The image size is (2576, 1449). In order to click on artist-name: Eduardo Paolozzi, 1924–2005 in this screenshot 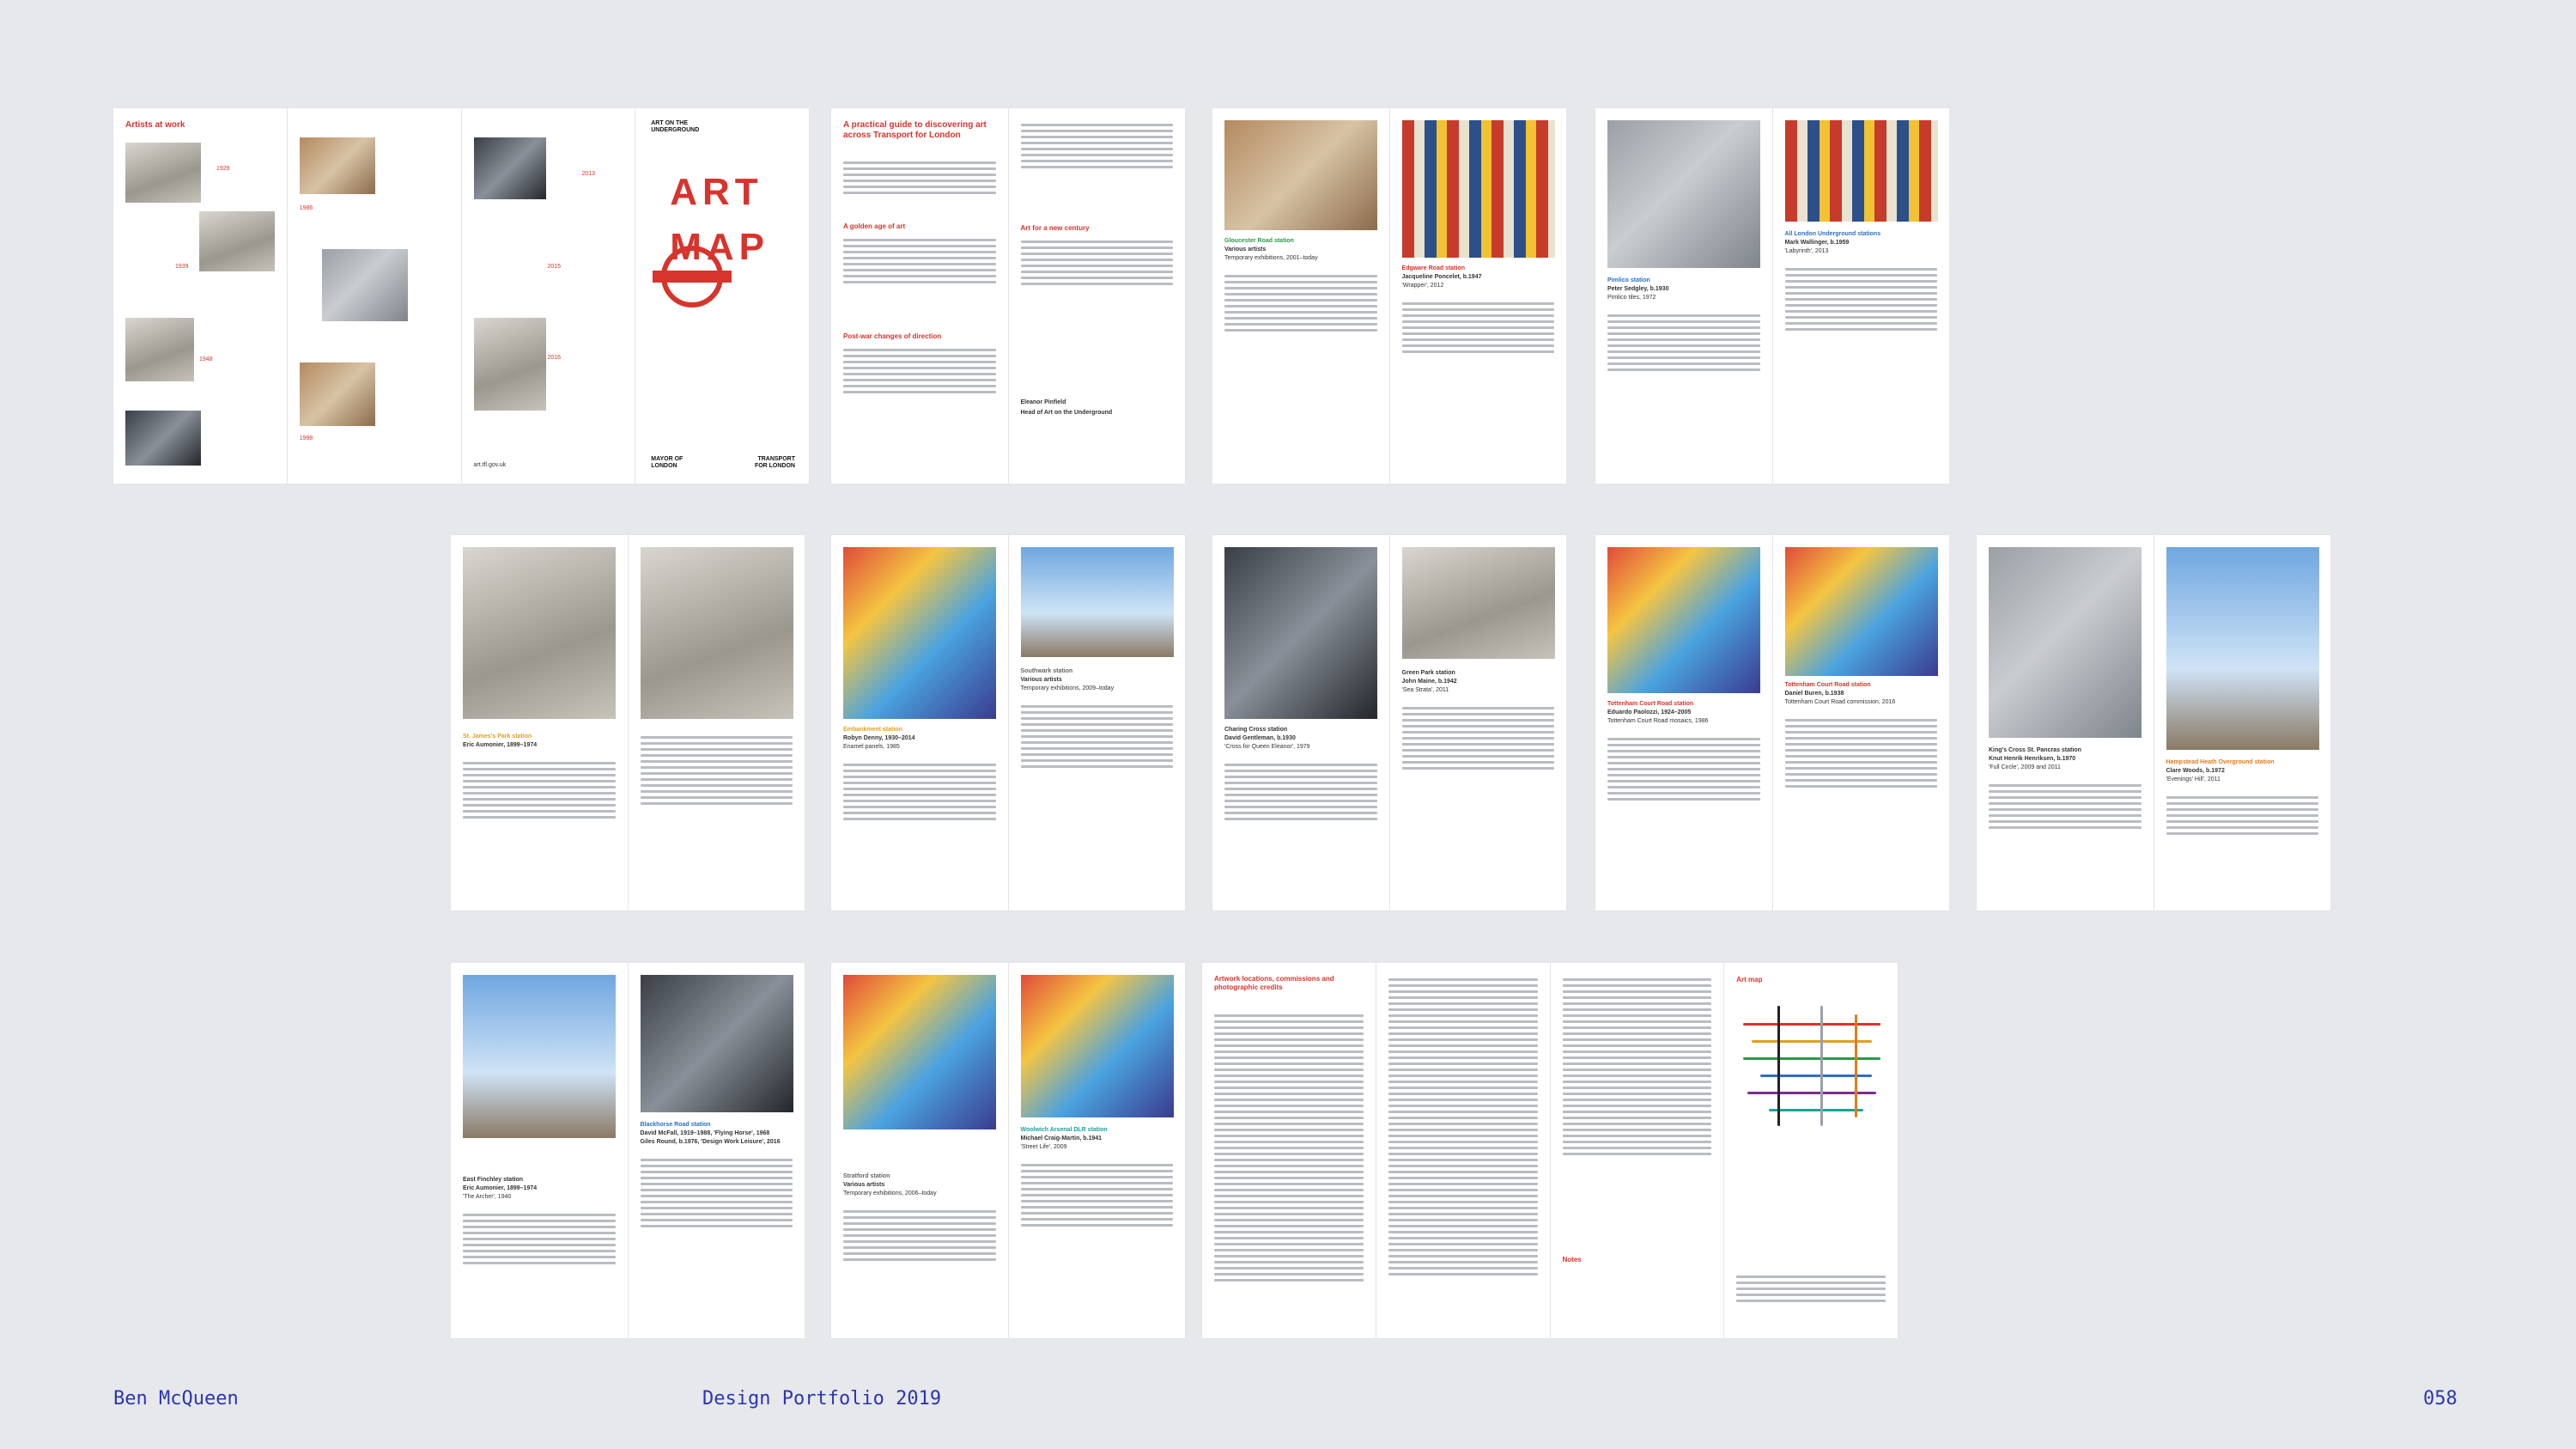, I will do `click(1649, 712)`.